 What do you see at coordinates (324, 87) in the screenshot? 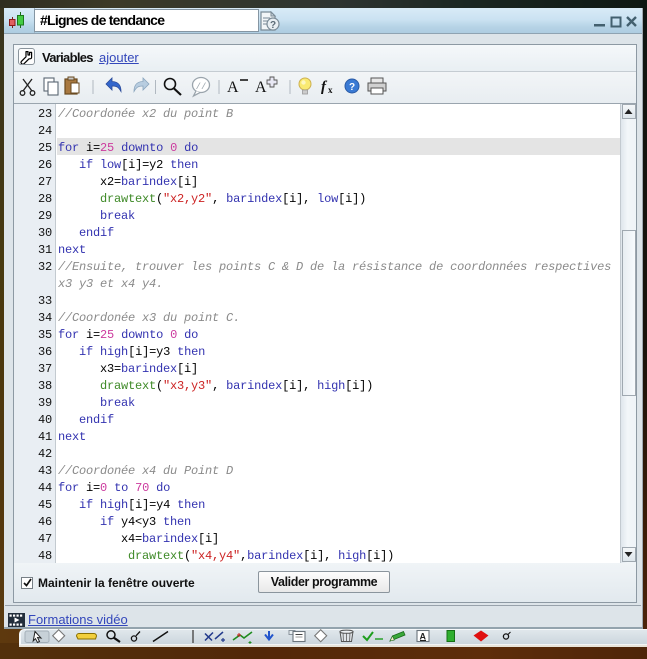
I see `svg-text: f` at bounding box center [324, 87].